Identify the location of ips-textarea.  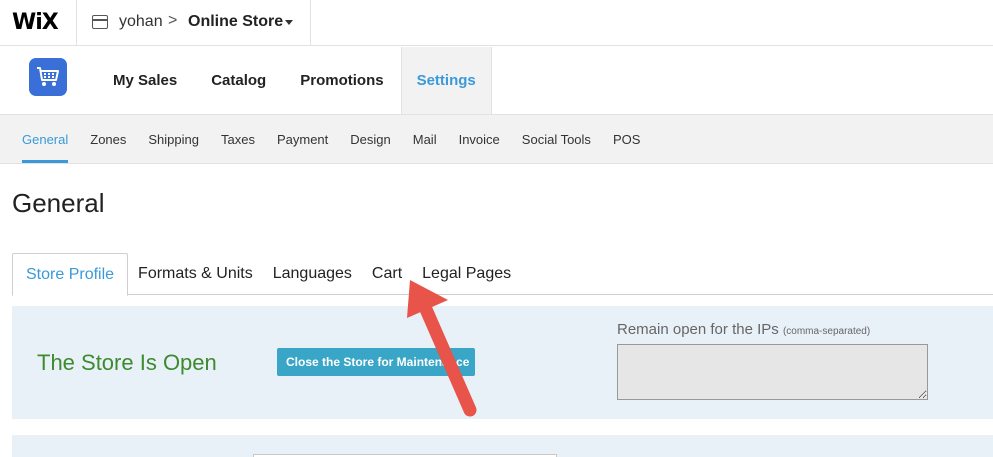
(772, 372).